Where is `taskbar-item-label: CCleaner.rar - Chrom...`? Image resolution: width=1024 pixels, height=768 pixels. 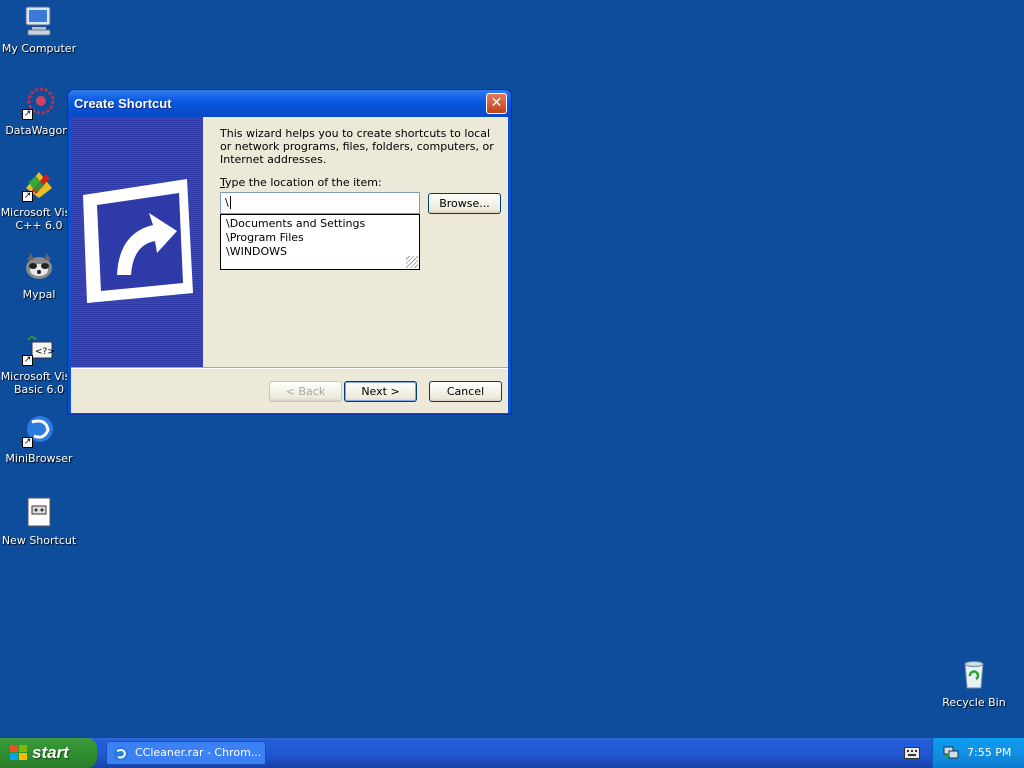 taskbar-item-label: CCleaner.rar - Chrom... is located at coordinates (198, 752).